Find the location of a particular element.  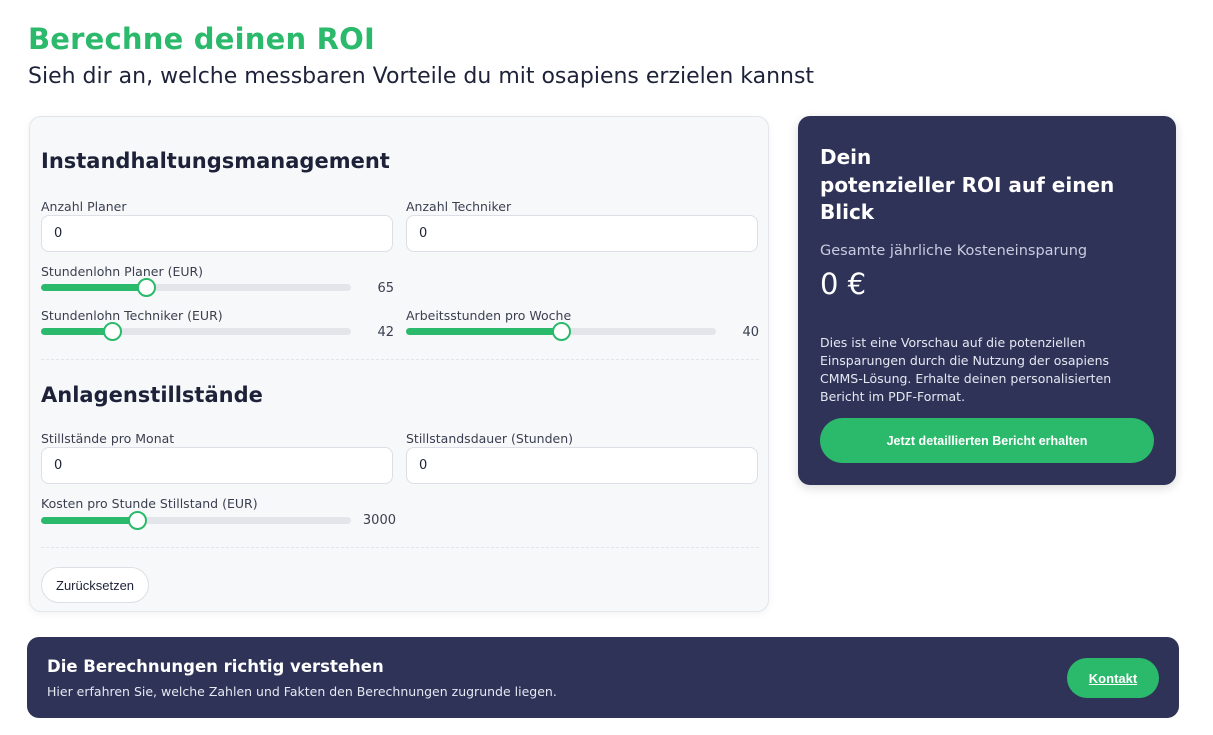

roi-title: Dein potenzieller ROI auf einen Blick is located at coordinates (967, 184).